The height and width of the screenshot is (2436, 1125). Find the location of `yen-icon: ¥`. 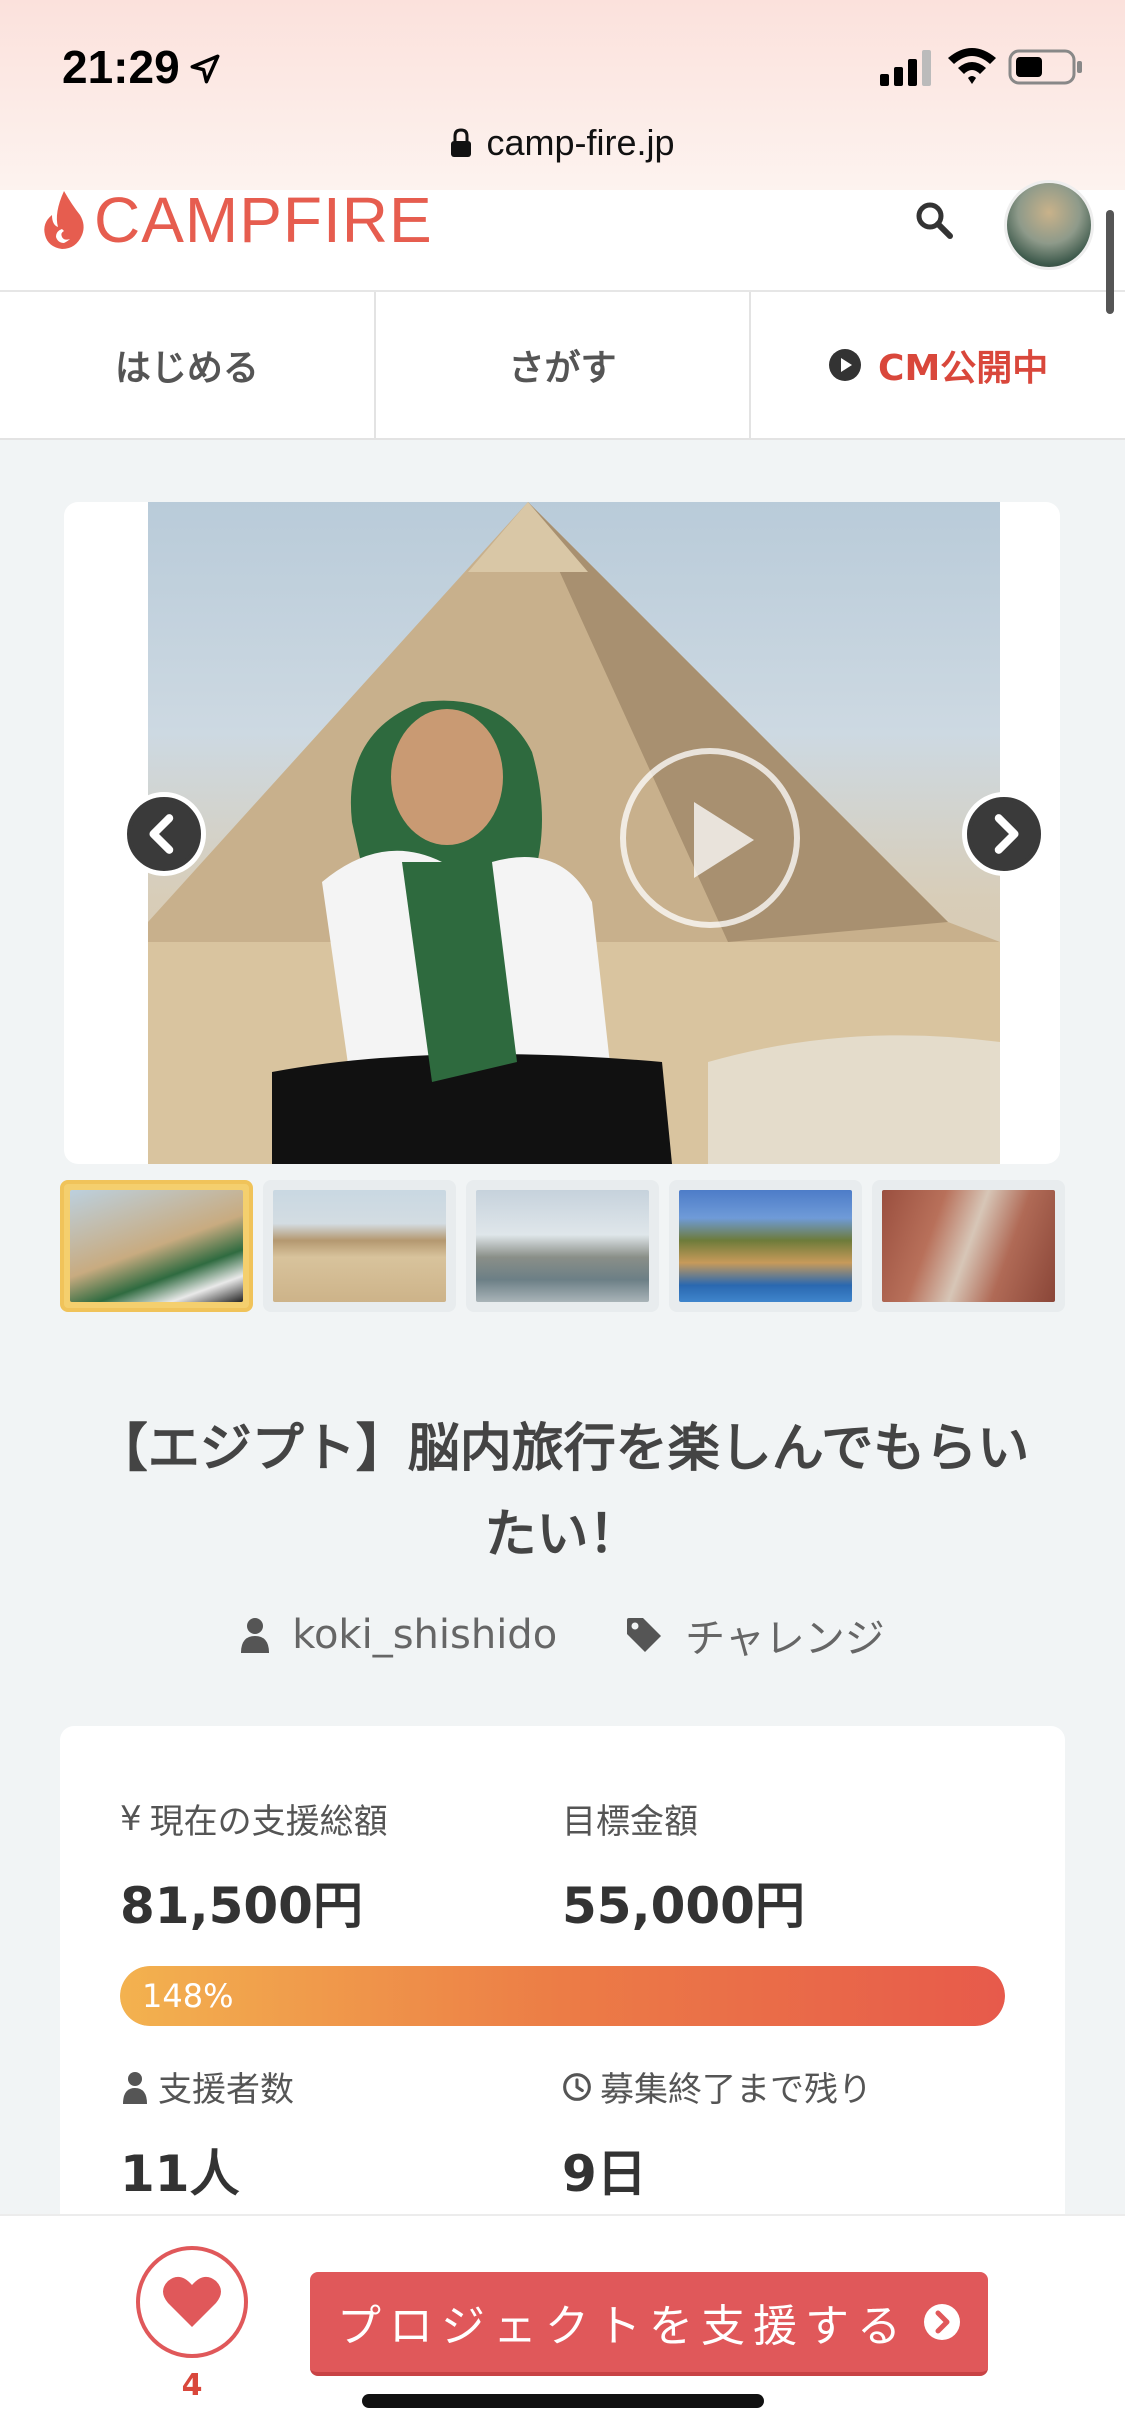

yen-icon: ¥ is located at coordinates (131, 1818).